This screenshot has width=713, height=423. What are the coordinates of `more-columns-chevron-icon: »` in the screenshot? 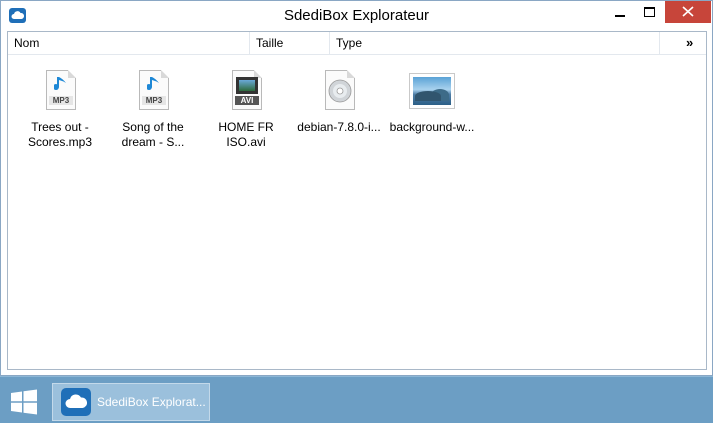 It's located at (689, 43).